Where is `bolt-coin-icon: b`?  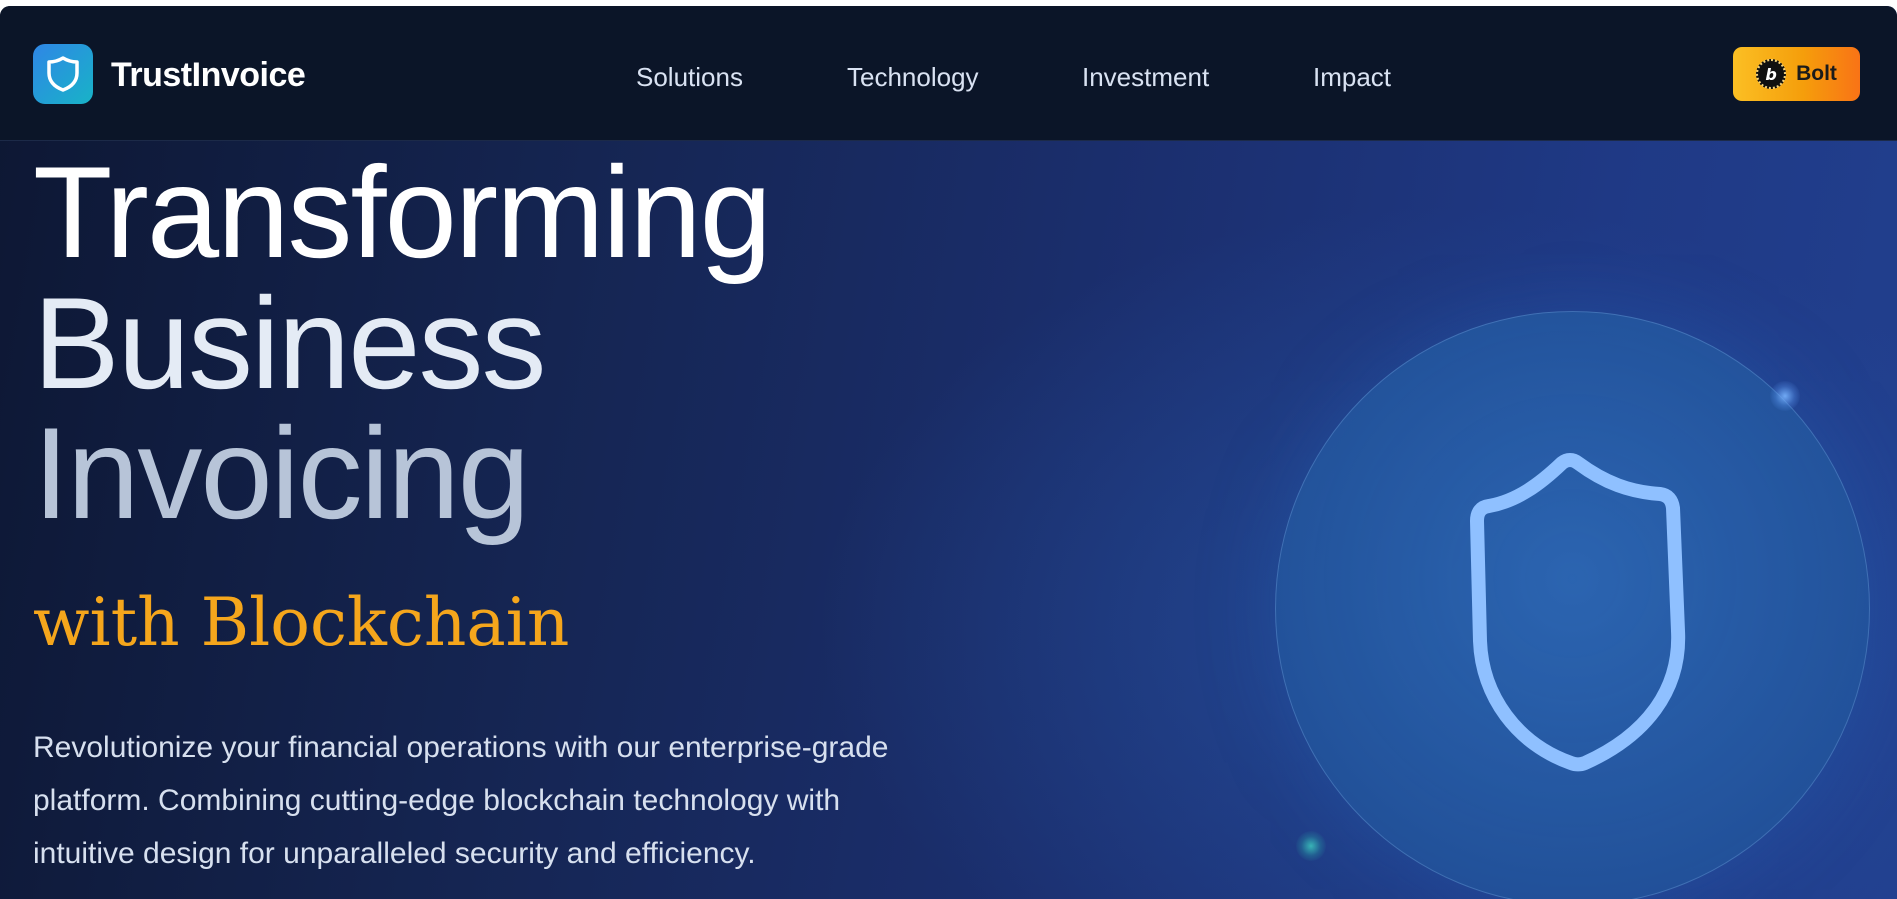 bolt-coin-icon: b is located at coordinates (1771, 74).